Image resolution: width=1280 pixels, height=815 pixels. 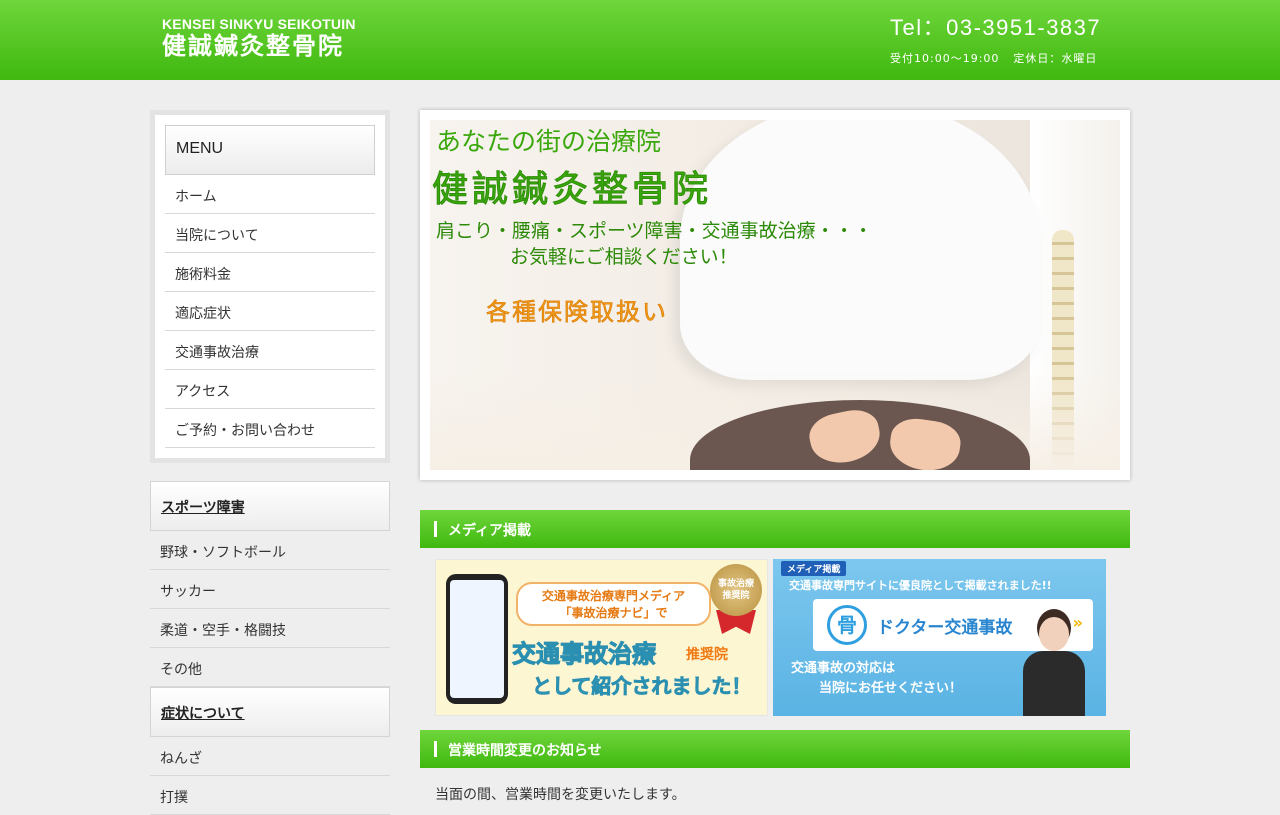 What do you see at coordinates (549, 141) in the screenshot?
I see `hero-subtitle: あなたの街の治療院` at bounding box center [549, 141].